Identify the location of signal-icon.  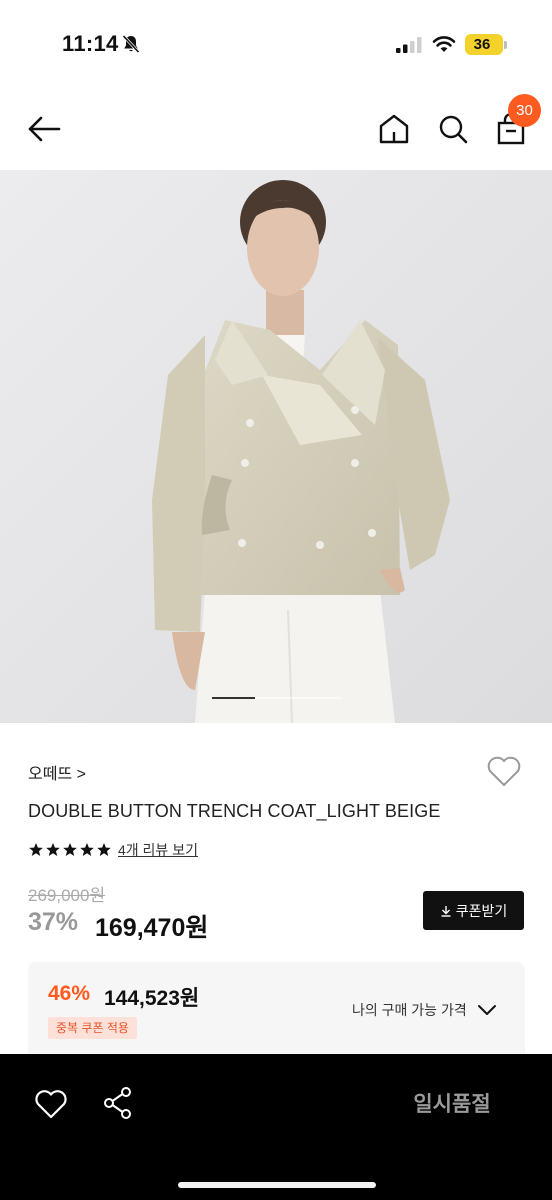
(409, 45).